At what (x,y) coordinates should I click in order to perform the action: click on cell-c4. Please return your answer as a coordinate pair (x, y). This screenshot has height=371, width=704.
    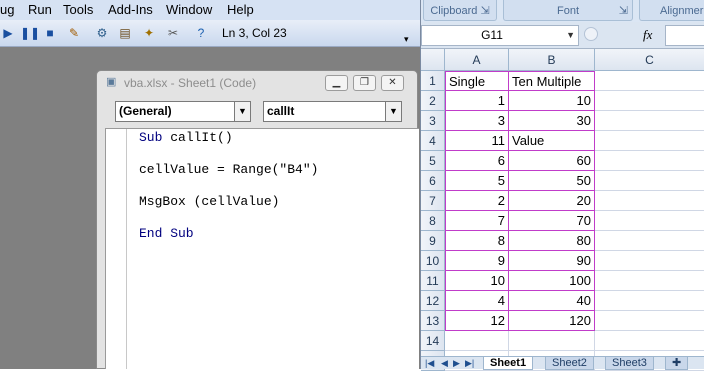
    Looking at the image, I should click on (649, 141).